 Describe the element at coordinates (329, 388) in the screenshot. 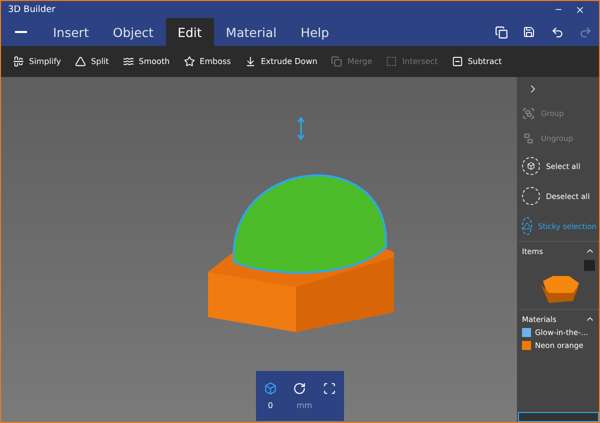

I see `scale-icon` at that location.